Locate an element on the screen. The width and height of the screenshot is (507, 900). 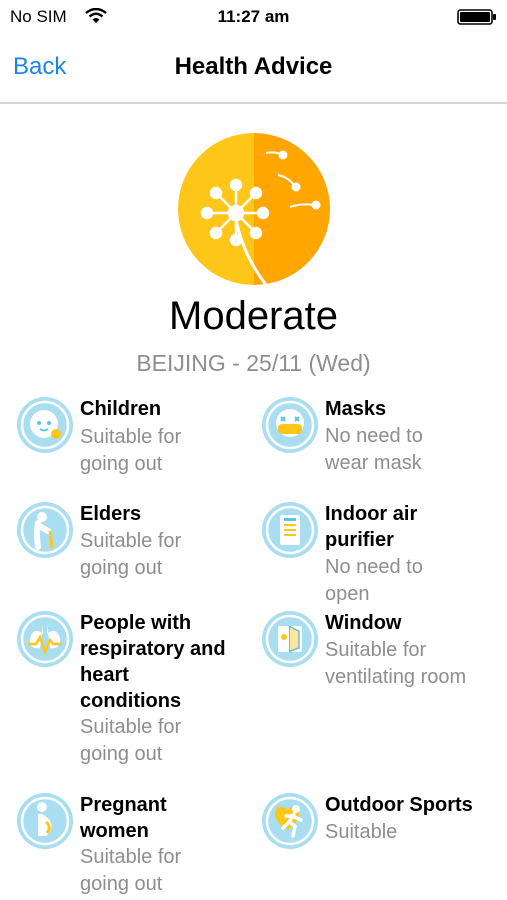
advice-item-window: Window Suitable for ventilating room is located at coordinates (379, 655).